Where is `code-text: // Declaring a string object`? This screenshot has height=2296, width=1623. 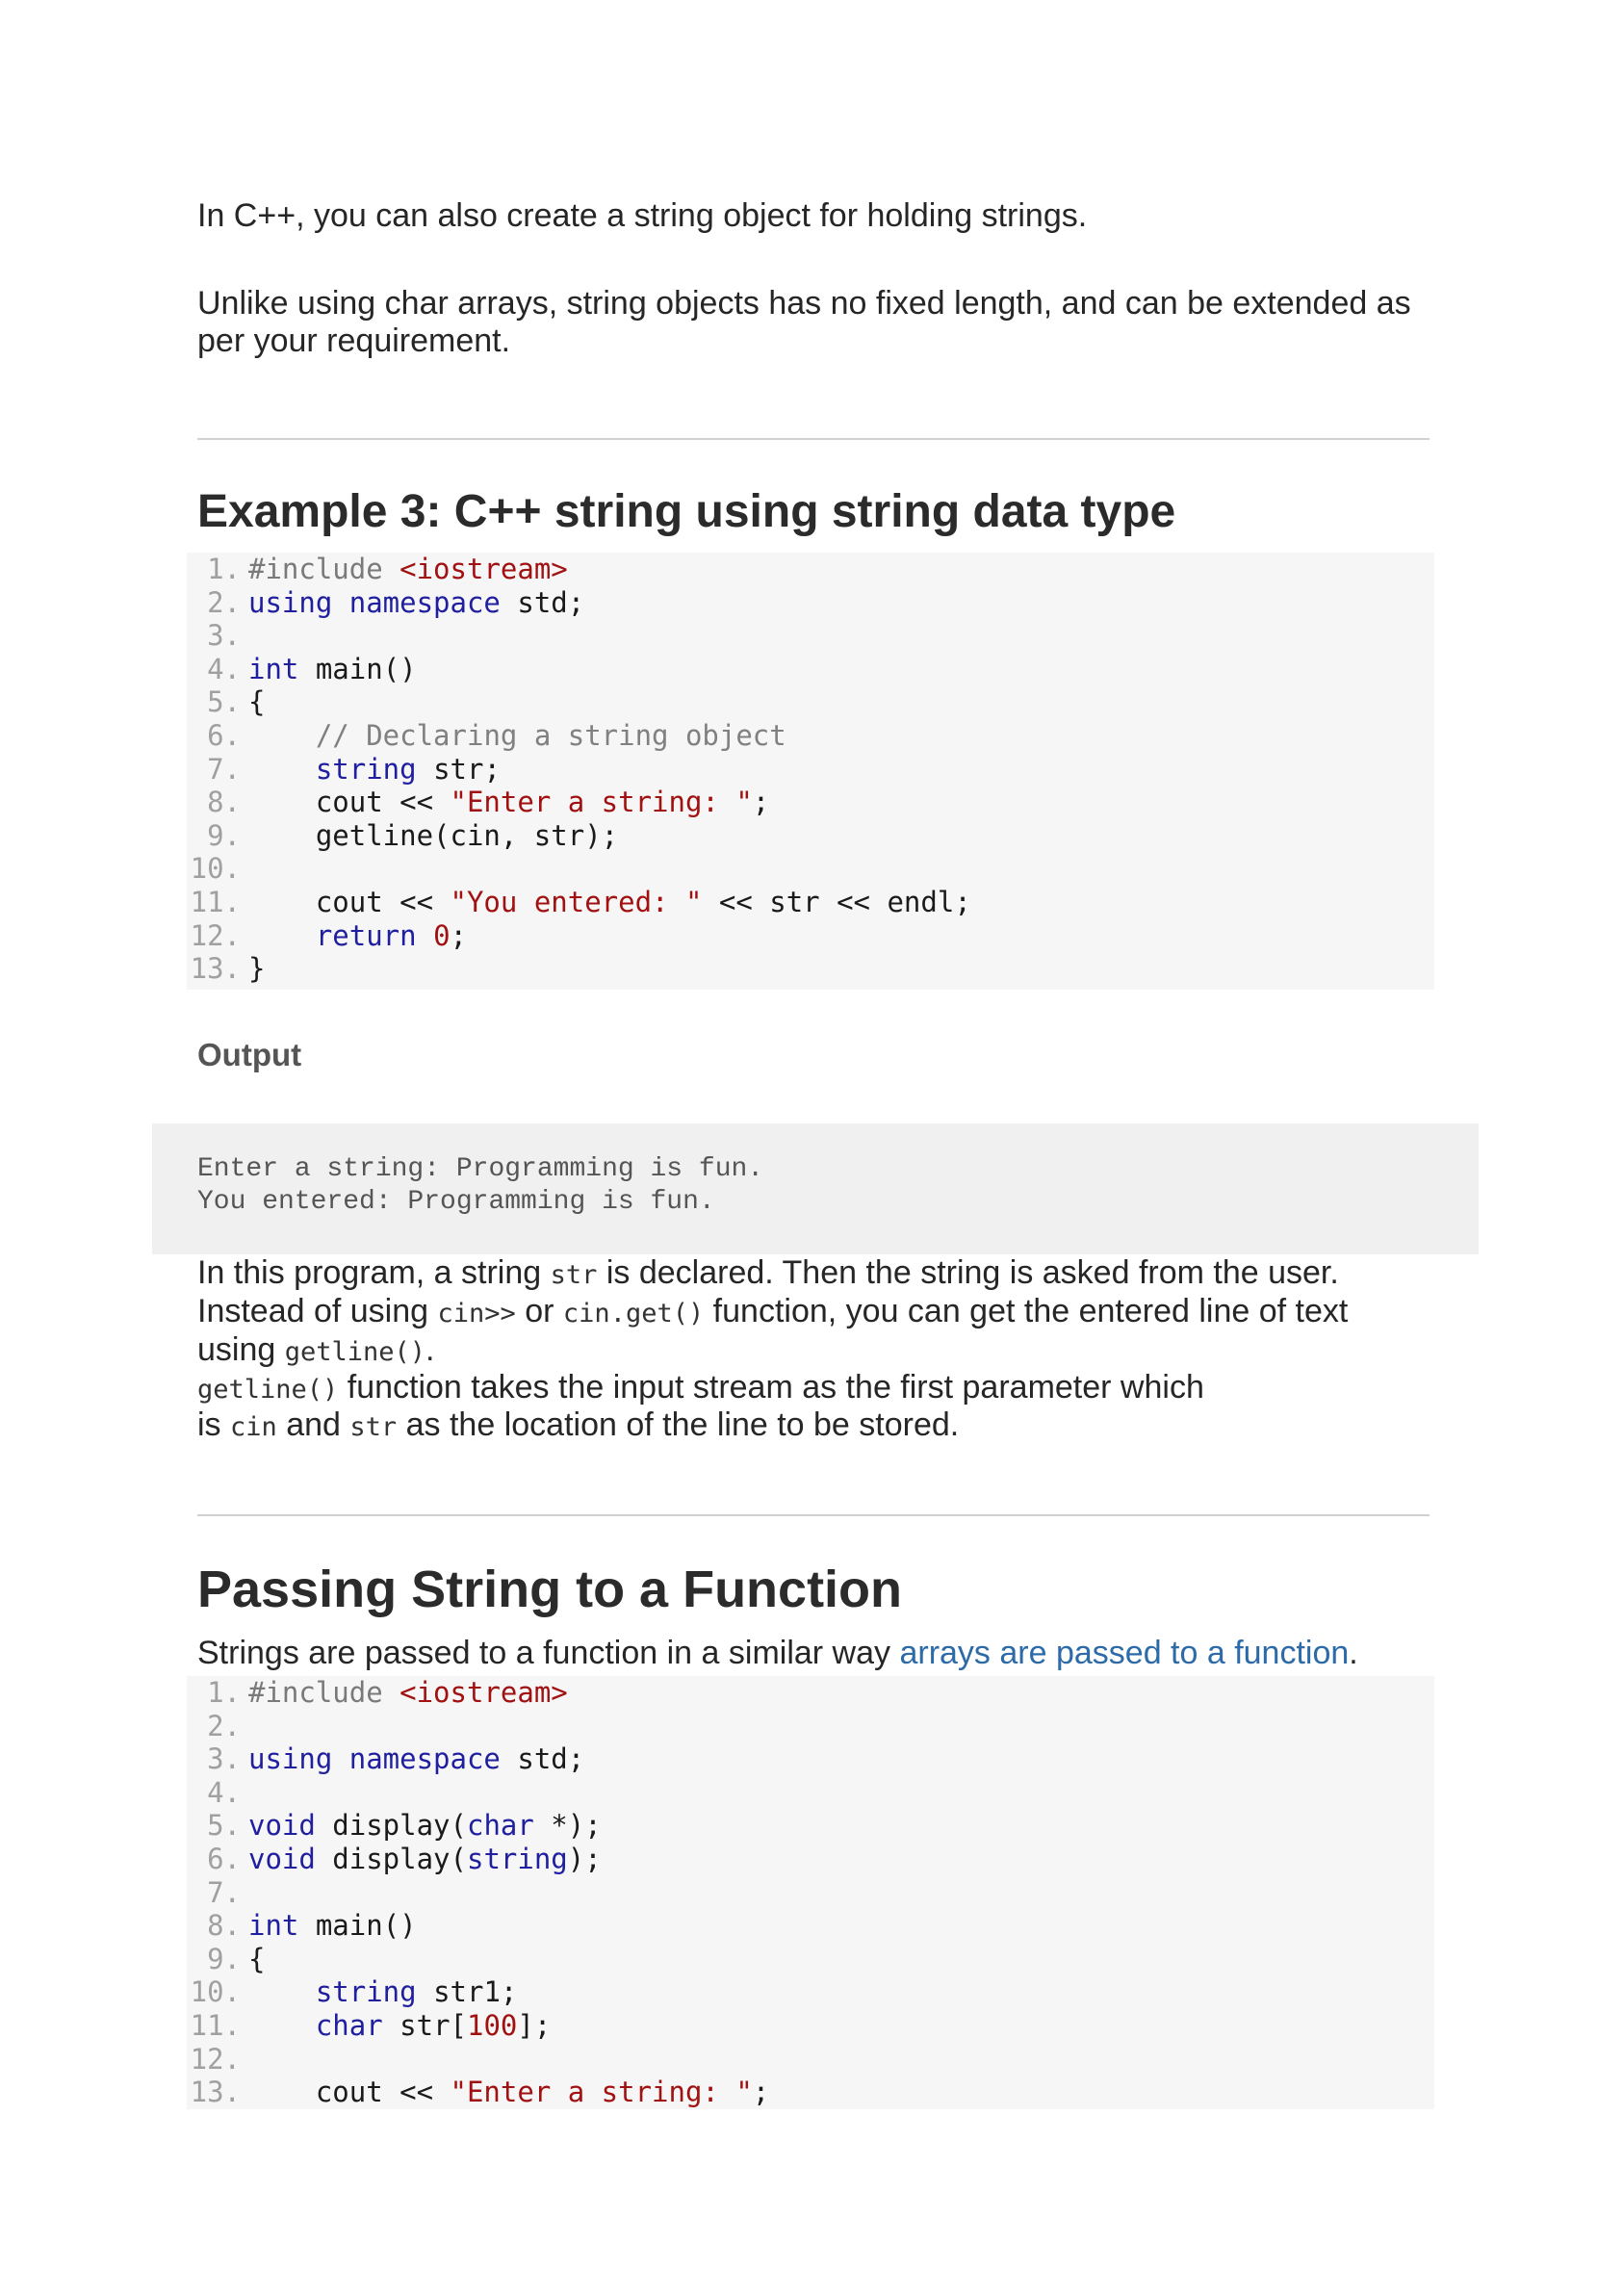
code-text: // Declaring a string object is located at coordinates (517, 736).